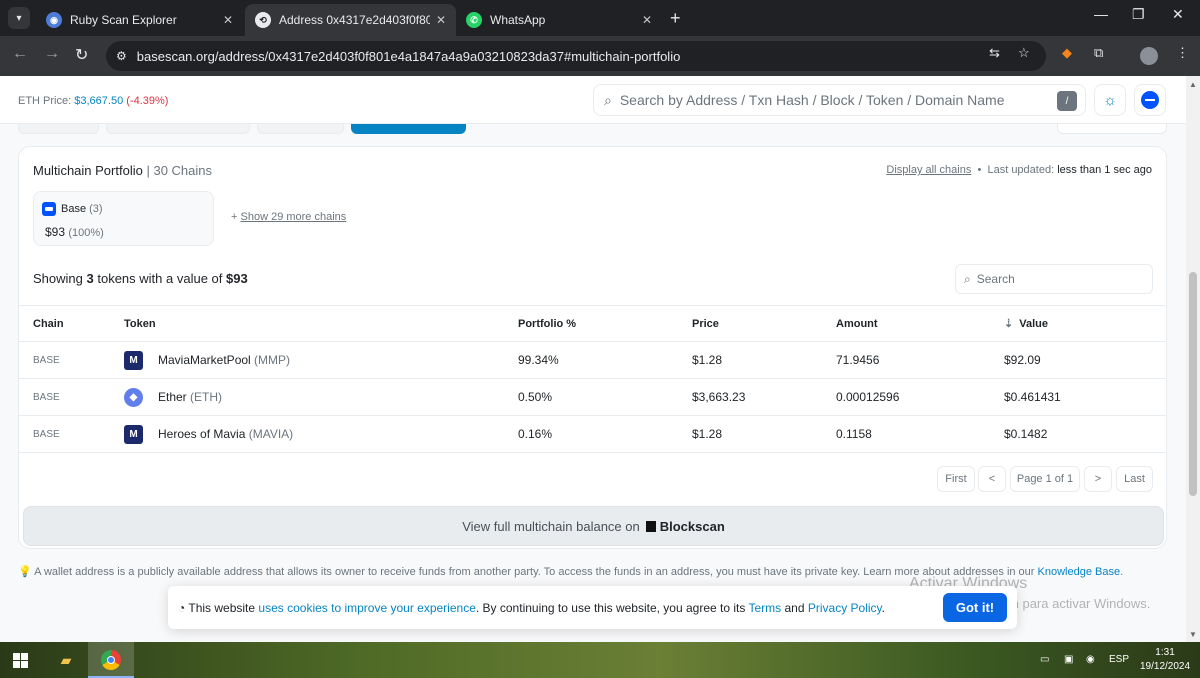 The image size is (1200, 678). Describe the element at coordinates (605, 434) in the screenshot. I see `row-portfolio: 0.16%` at that location.